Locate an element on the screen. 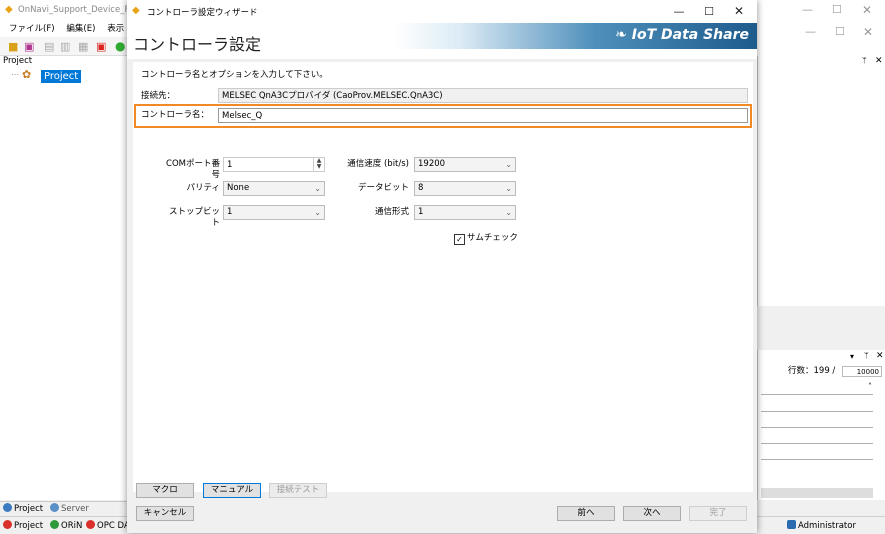 The height and width of the screenshot is (534, 885). tab-project: Project is located at coordinates (23, 509).